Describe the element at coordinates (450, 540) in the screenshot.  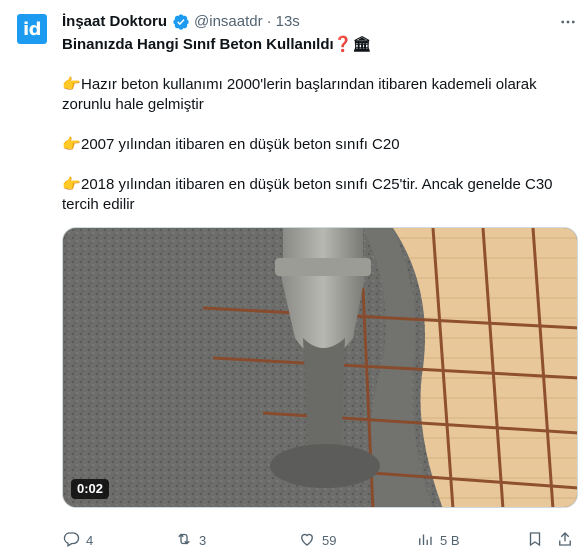
I see `views-count: 5 B` at that location.